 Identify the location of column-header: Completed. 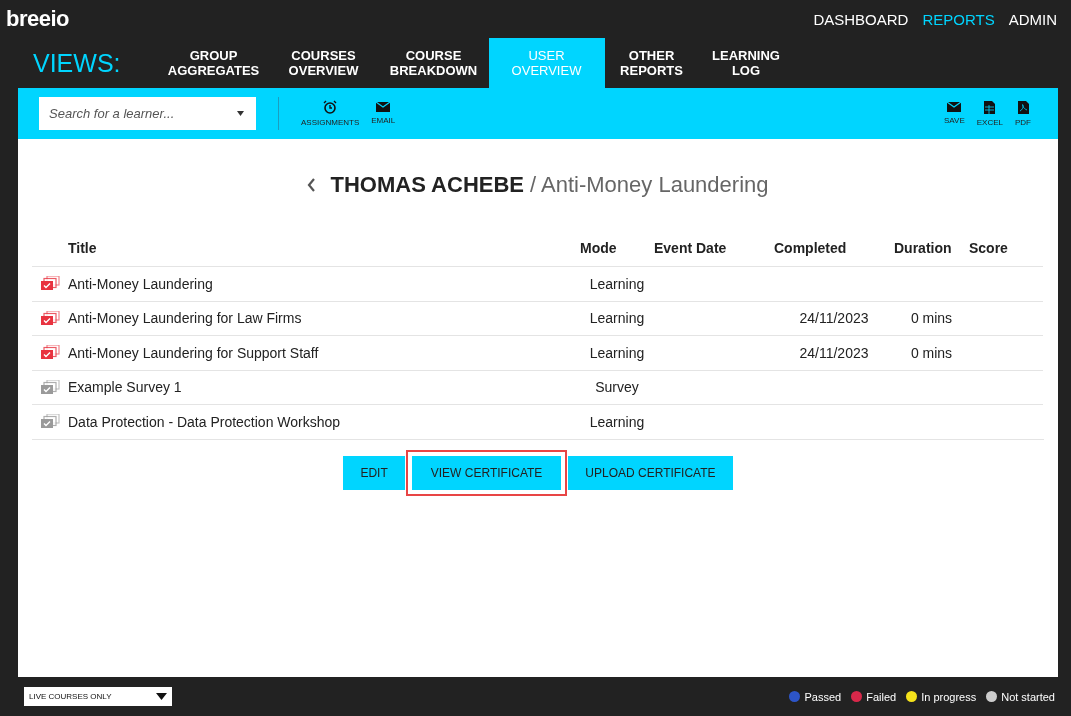
(810, 248).